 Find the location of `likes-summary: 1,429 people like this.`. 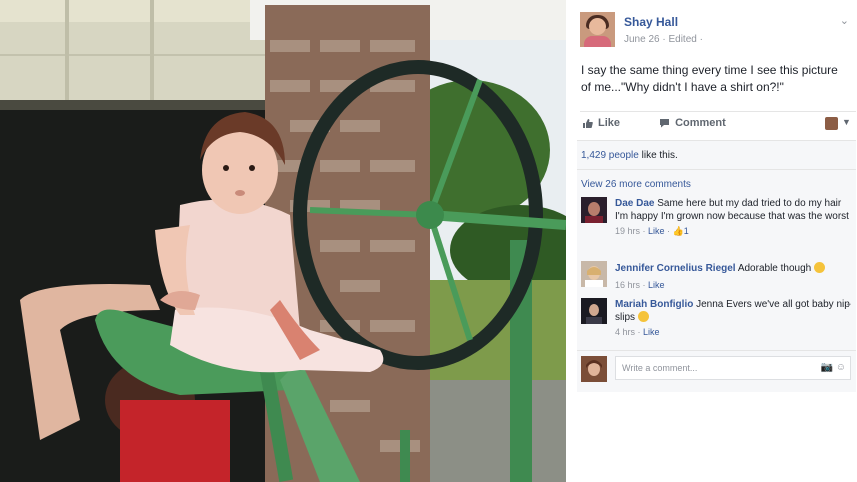

likes-summary: 1,429 people like this. is located at coordinates (629, 155).